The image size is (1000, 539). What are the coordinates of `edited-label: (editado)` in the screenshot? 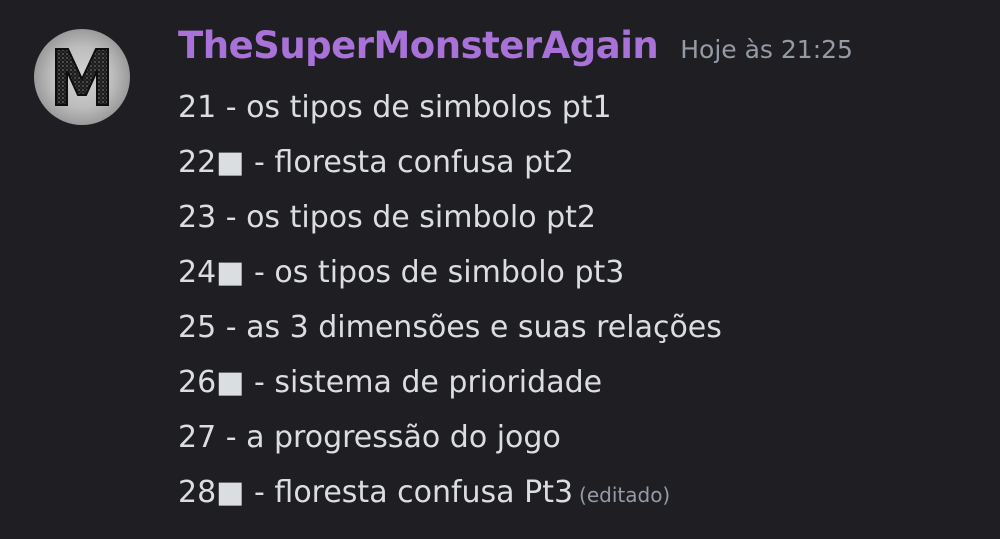 It's located at (625, 495).